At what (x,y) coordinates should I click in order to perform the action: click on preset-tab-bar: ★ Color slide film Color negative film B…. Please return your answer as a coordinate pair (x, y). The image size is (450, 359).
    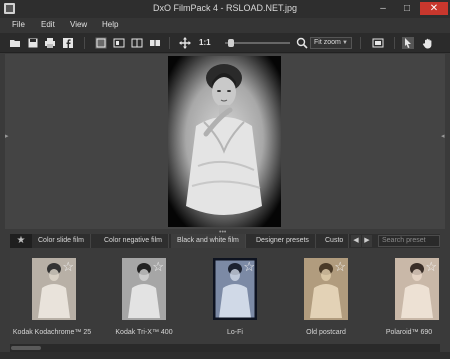
    Looking at the image, I should click on (225, 241).